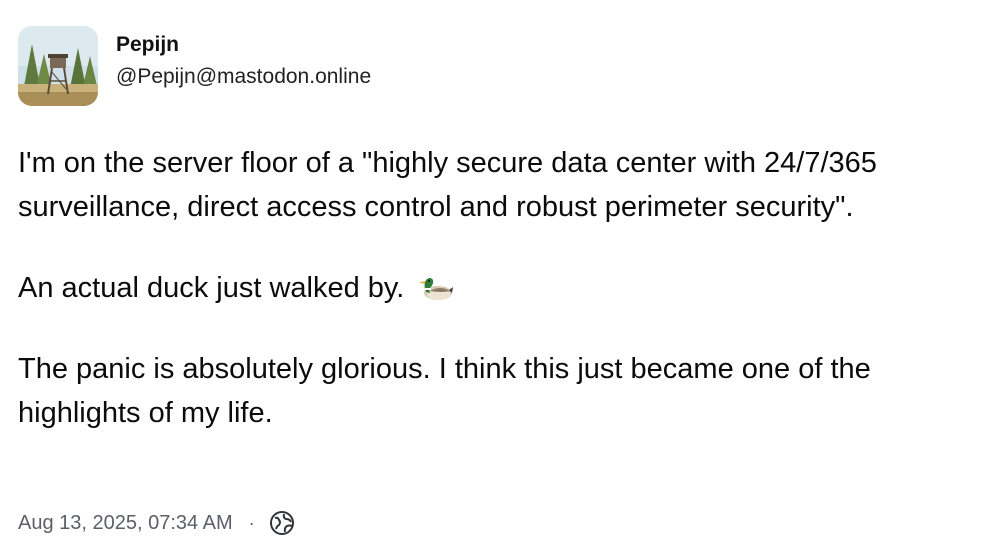 This screenshot has height=553, width=1000. I want to click on account-handle: @Pepijn@mastodon.online, so click(243, 77).